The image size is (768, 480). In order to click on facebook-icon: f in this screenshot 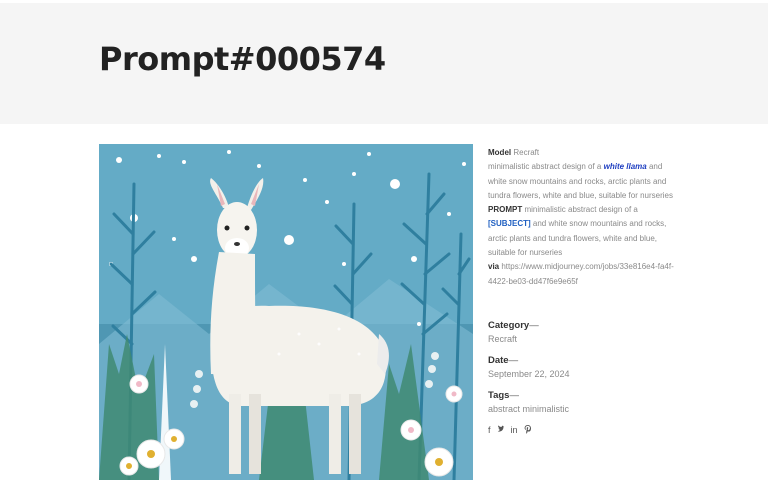, I will do `click(489, 430)`.